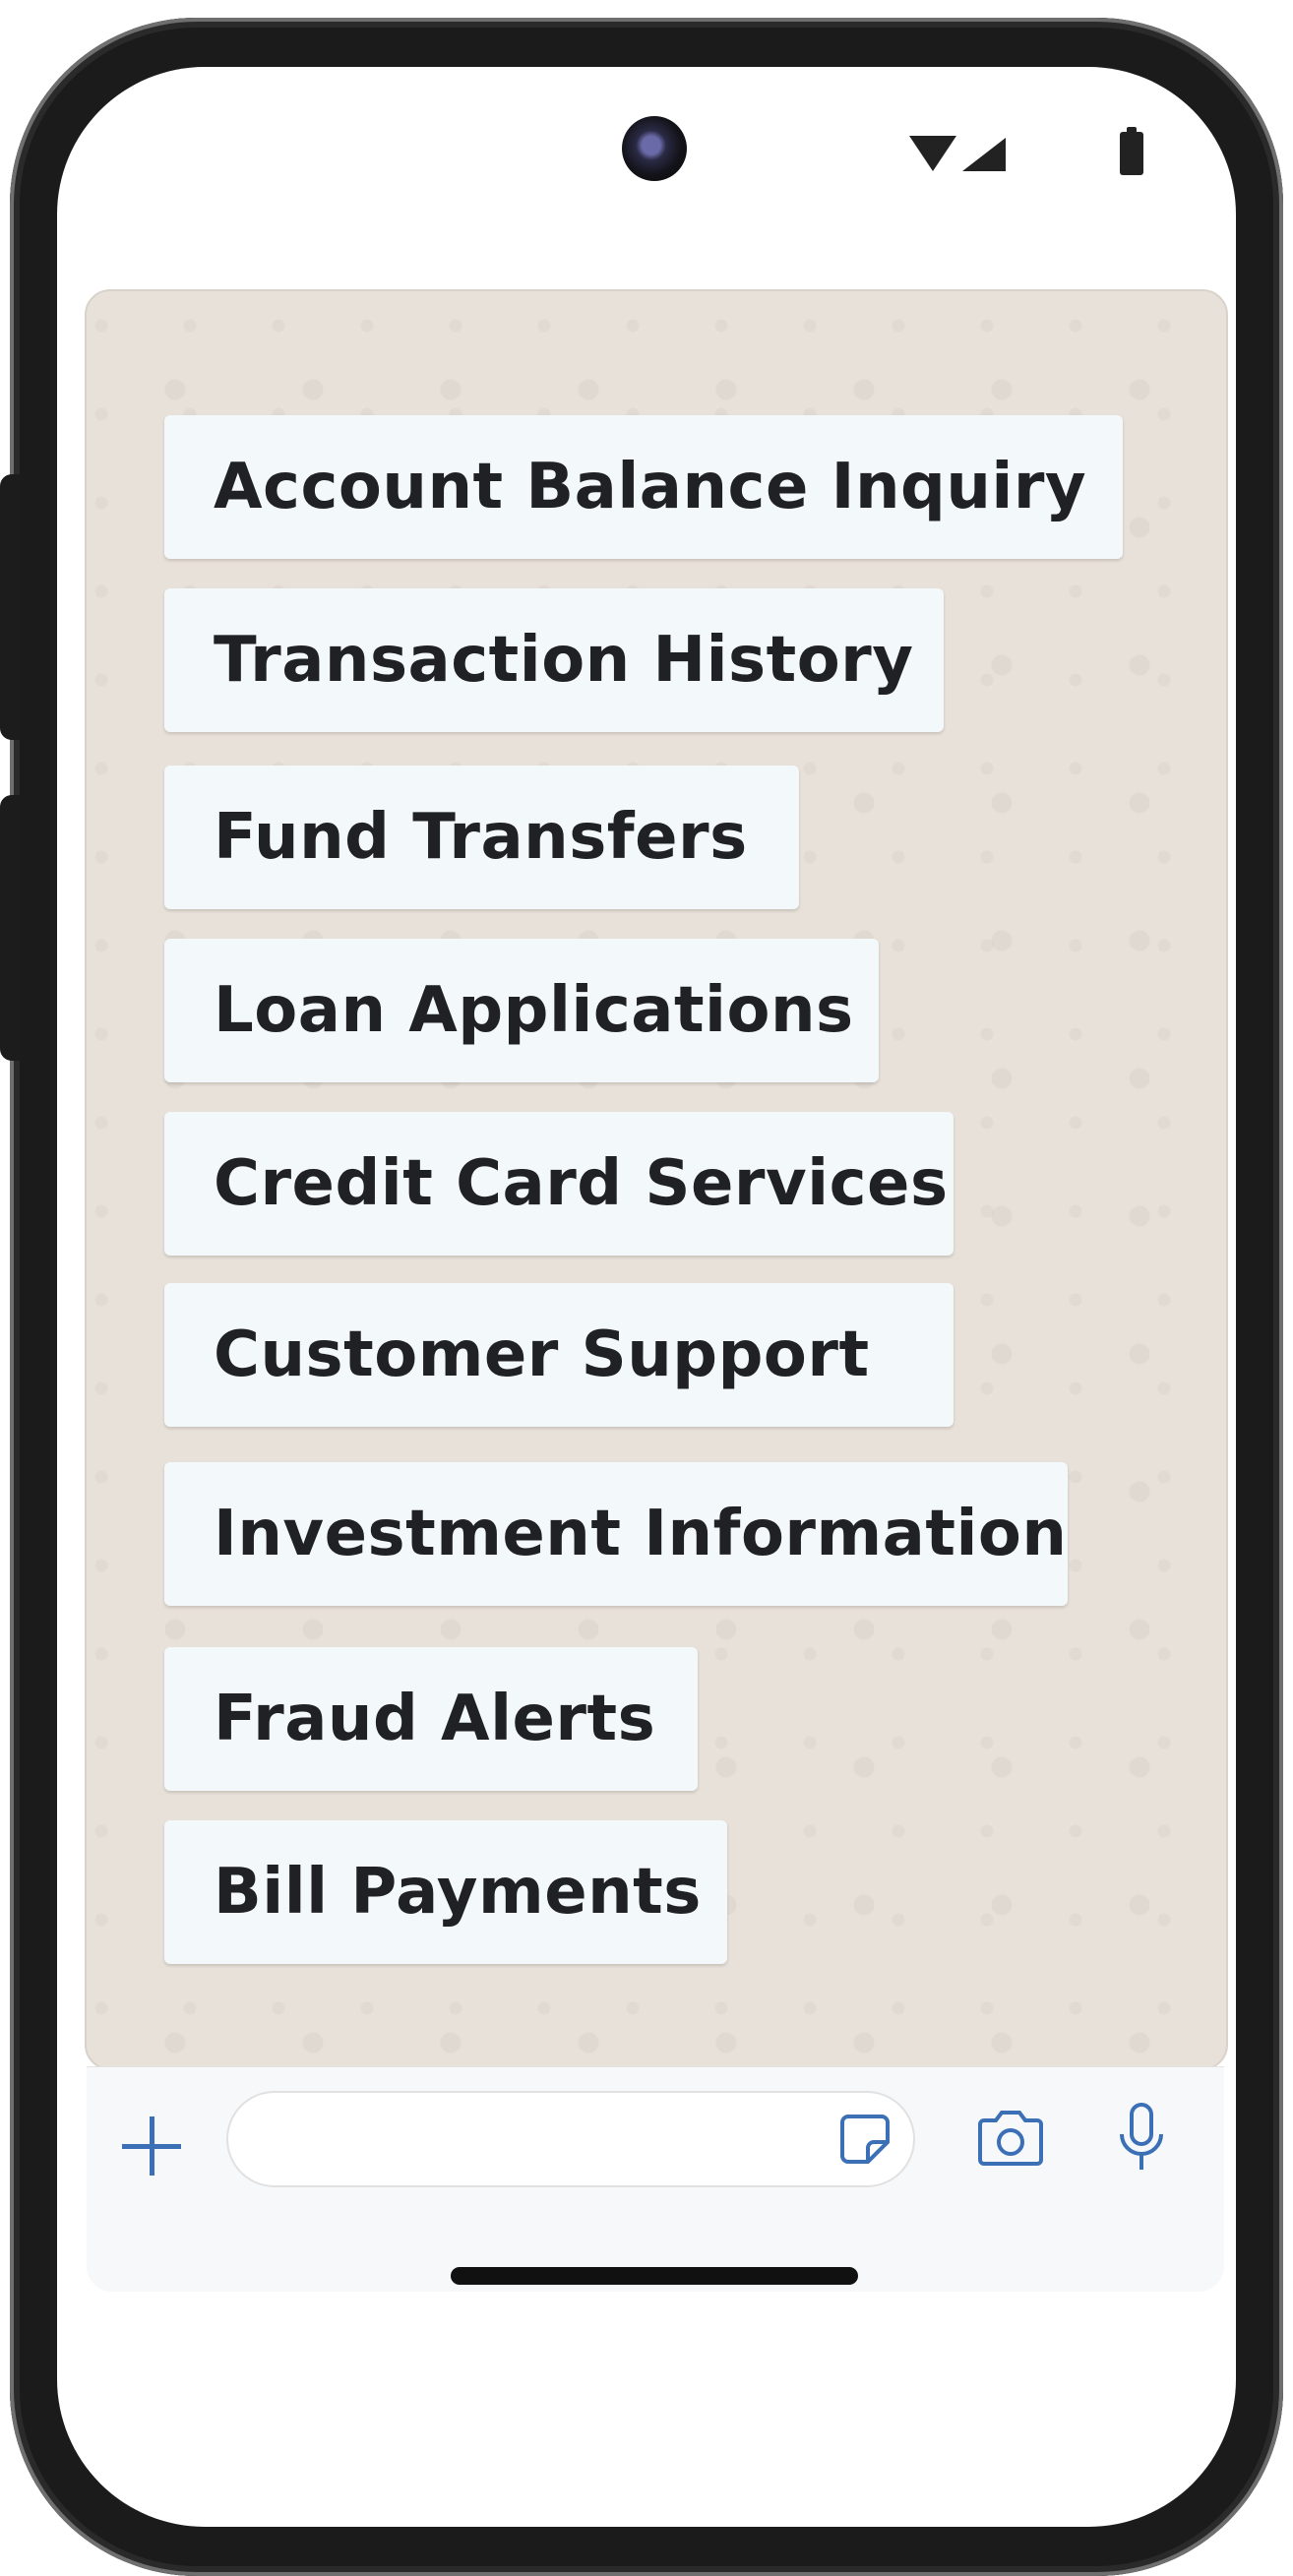  What do you see at coordinates (1131, 151) in the screenshot?
I see `battery-icon` at bounding box center [1131, 151].